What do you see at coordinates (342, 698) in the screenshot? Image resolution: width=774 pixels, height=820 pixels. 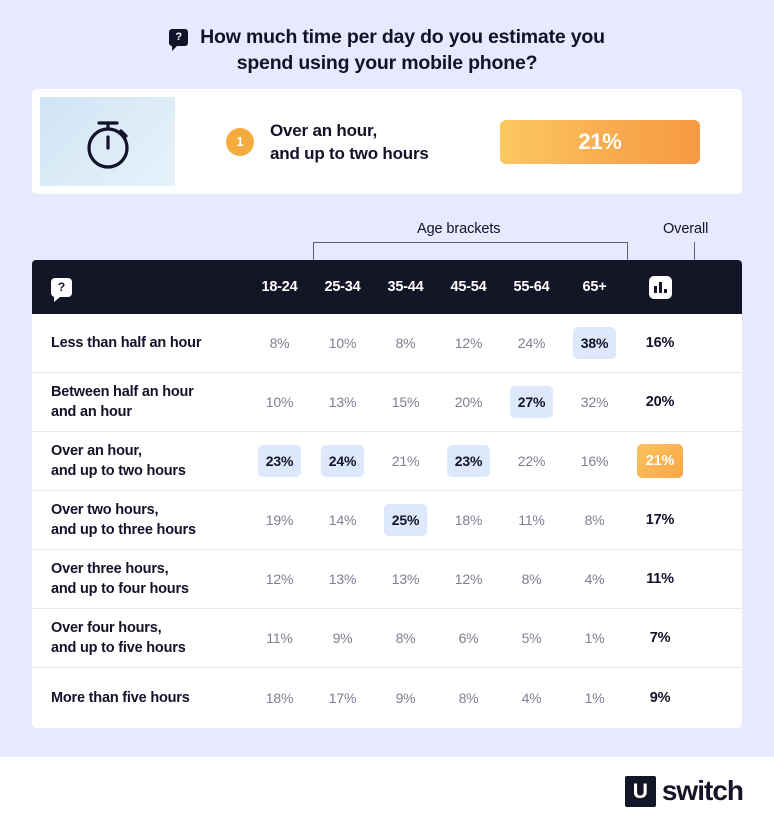 I see `cell-25-34: 17%` at bounding box center [342, 698].